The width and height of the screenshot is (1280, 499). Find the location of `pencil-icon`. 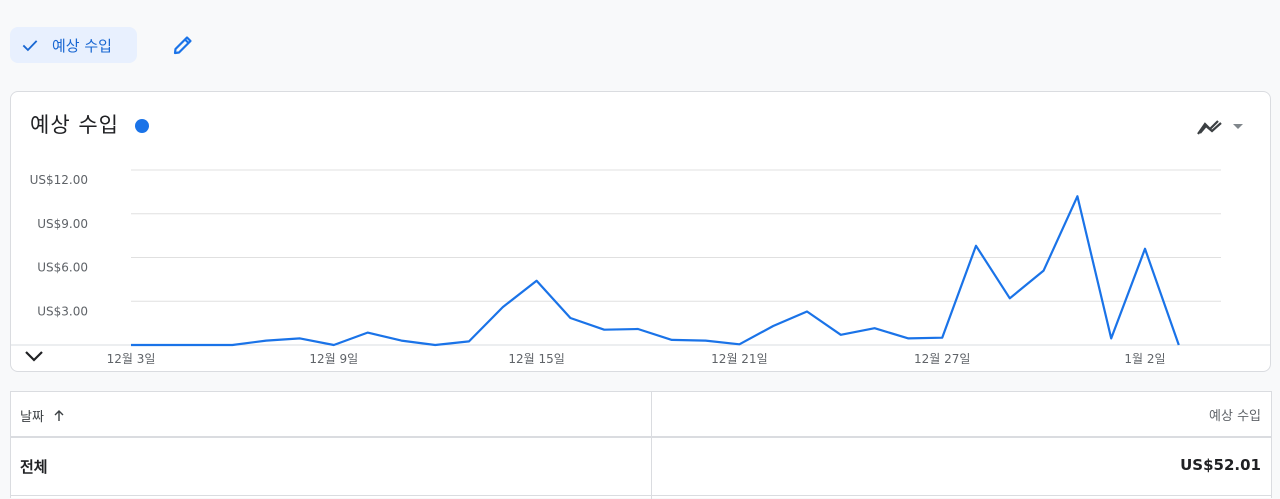

pencil-icon is located at coordinates (183, 45).